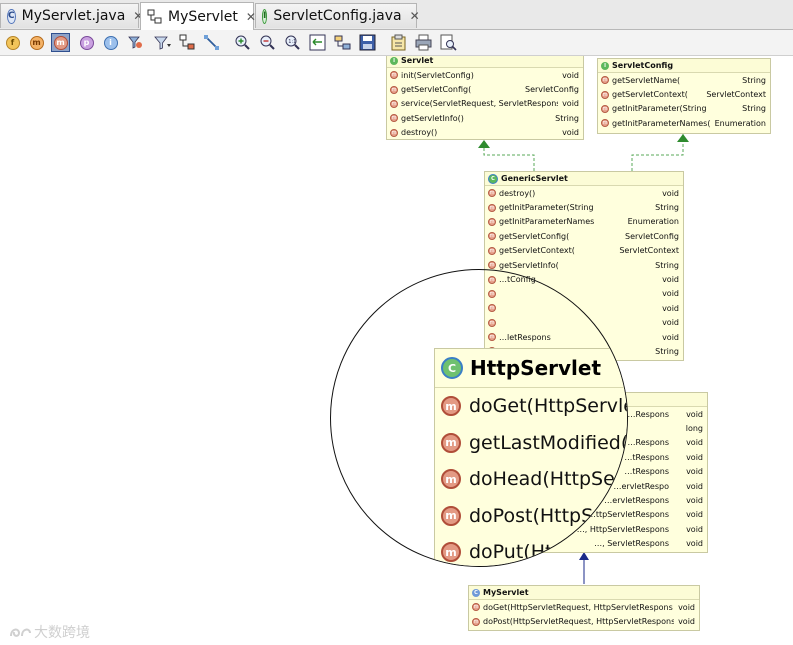  I want to click on method-name: getServletName(, so click(646, 80).